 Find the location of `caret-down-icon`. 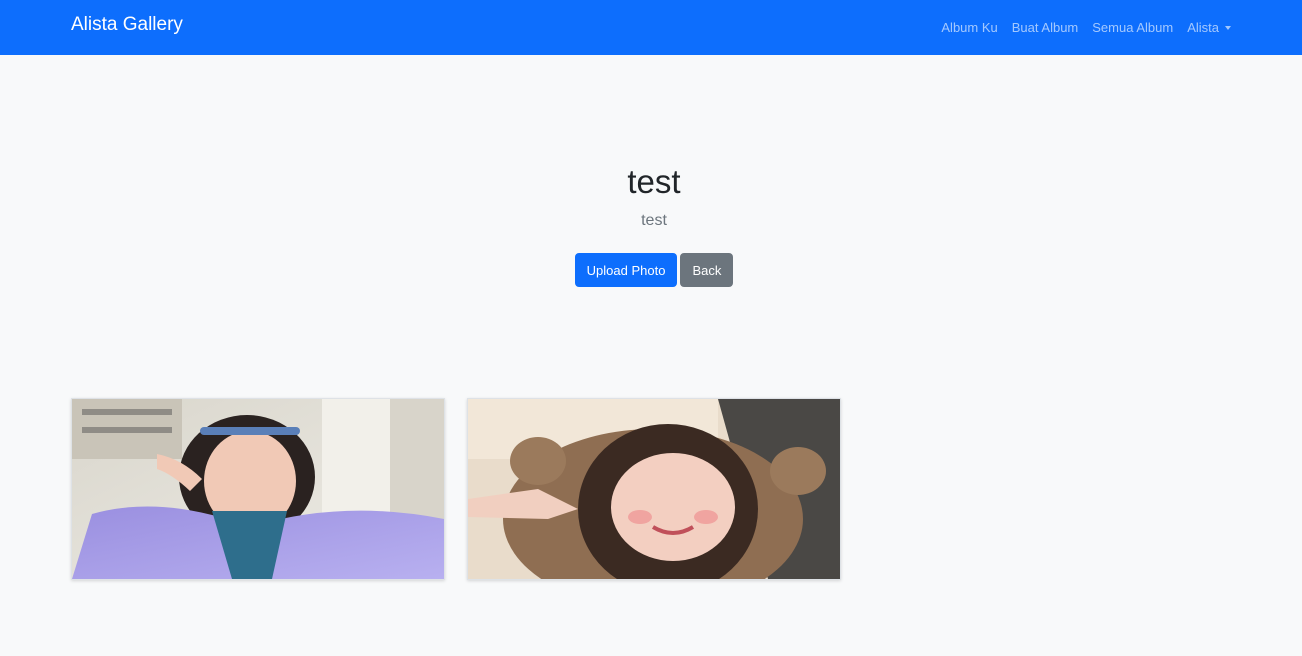

caret-down-icon is located at coordinates (1228, 27).